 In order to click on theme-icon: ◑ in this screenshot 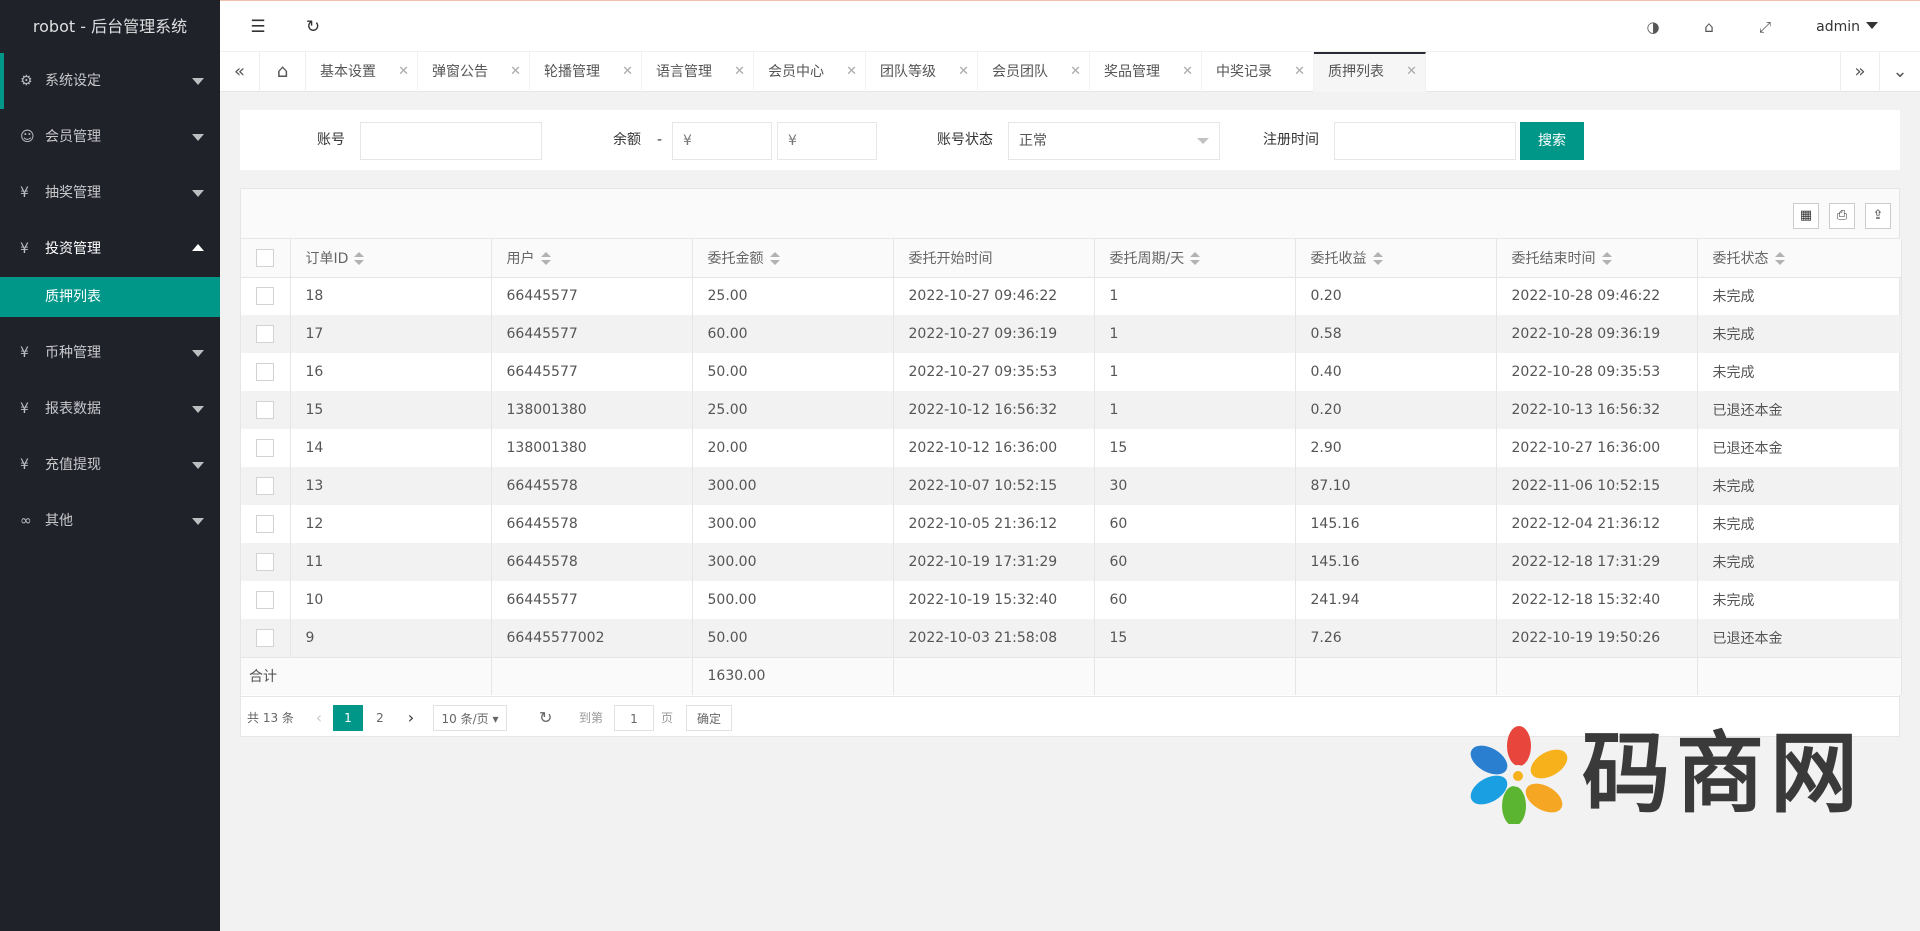, I will do `click(1653, 27)`.